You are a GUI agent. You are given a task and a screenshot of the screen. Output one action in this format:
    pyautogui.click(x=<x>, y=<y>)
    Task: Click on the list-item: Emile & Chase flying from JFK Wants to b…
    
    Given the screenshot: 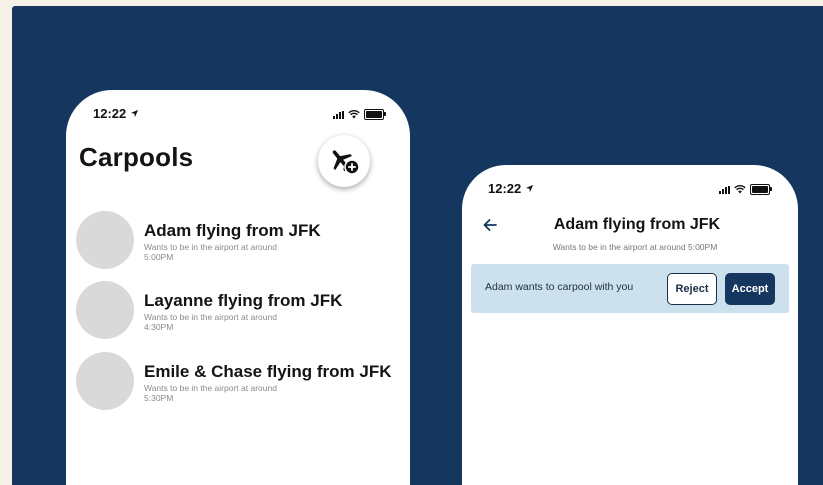 What is the action you would take?
    pyautogui.click(x=241, y=382)
    